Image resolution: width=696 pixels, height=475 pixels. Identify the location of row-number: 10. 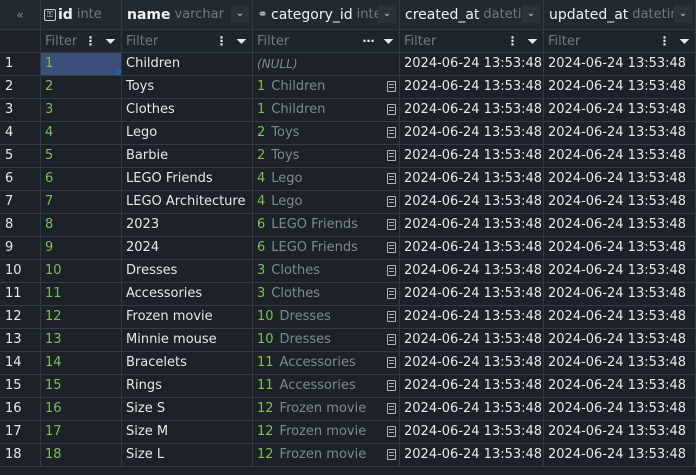
(20, 271).